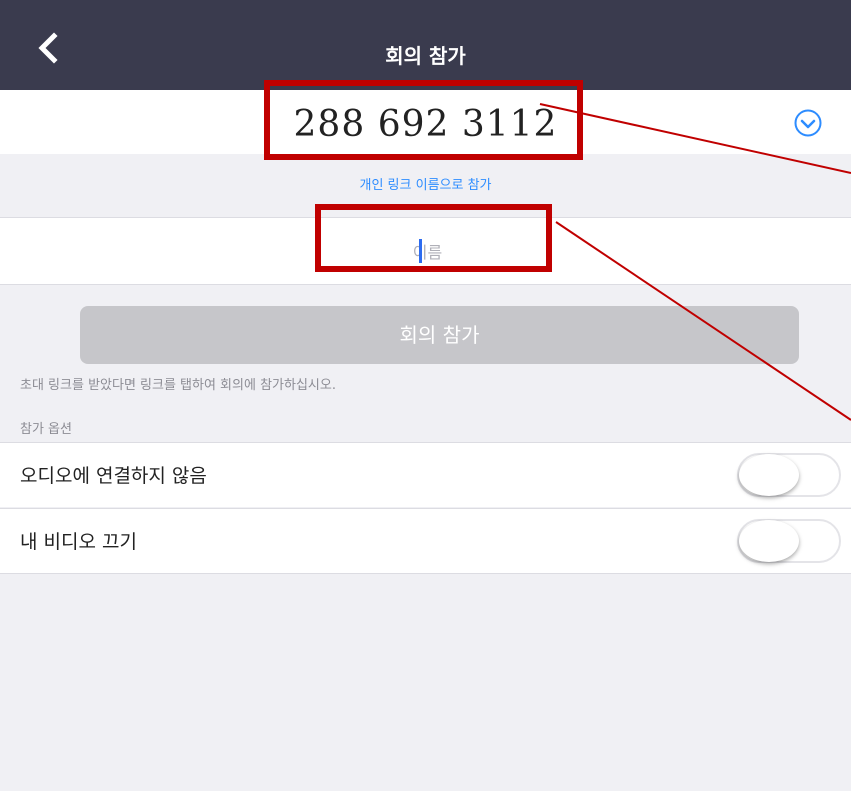  I want to click on join-meeting-button: 회의 참가, so click(439, 335).